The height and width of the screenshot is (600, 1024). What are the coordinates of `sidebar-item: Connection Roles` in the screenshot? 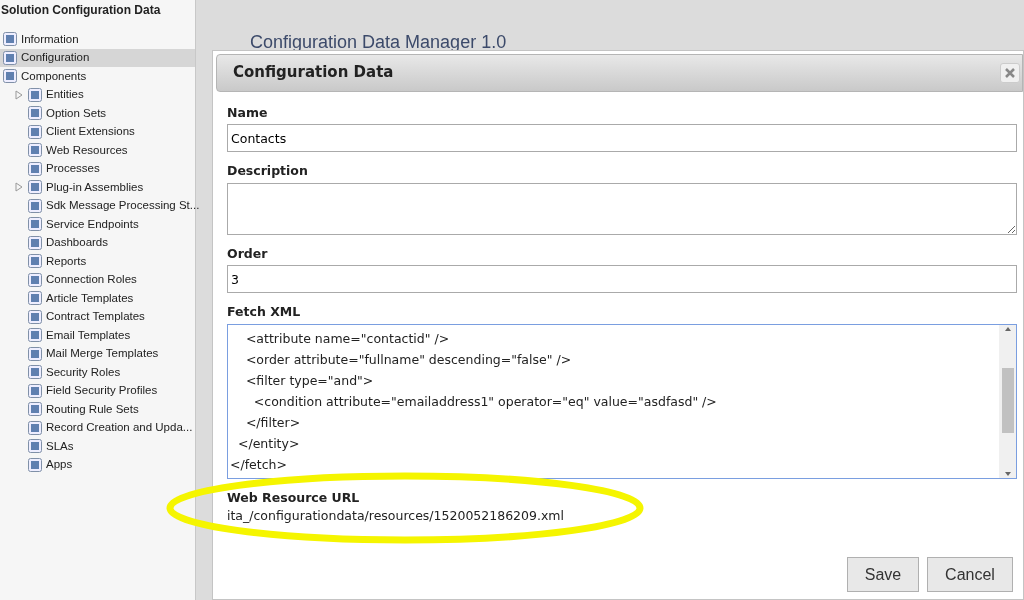 It's located at (97, 279).